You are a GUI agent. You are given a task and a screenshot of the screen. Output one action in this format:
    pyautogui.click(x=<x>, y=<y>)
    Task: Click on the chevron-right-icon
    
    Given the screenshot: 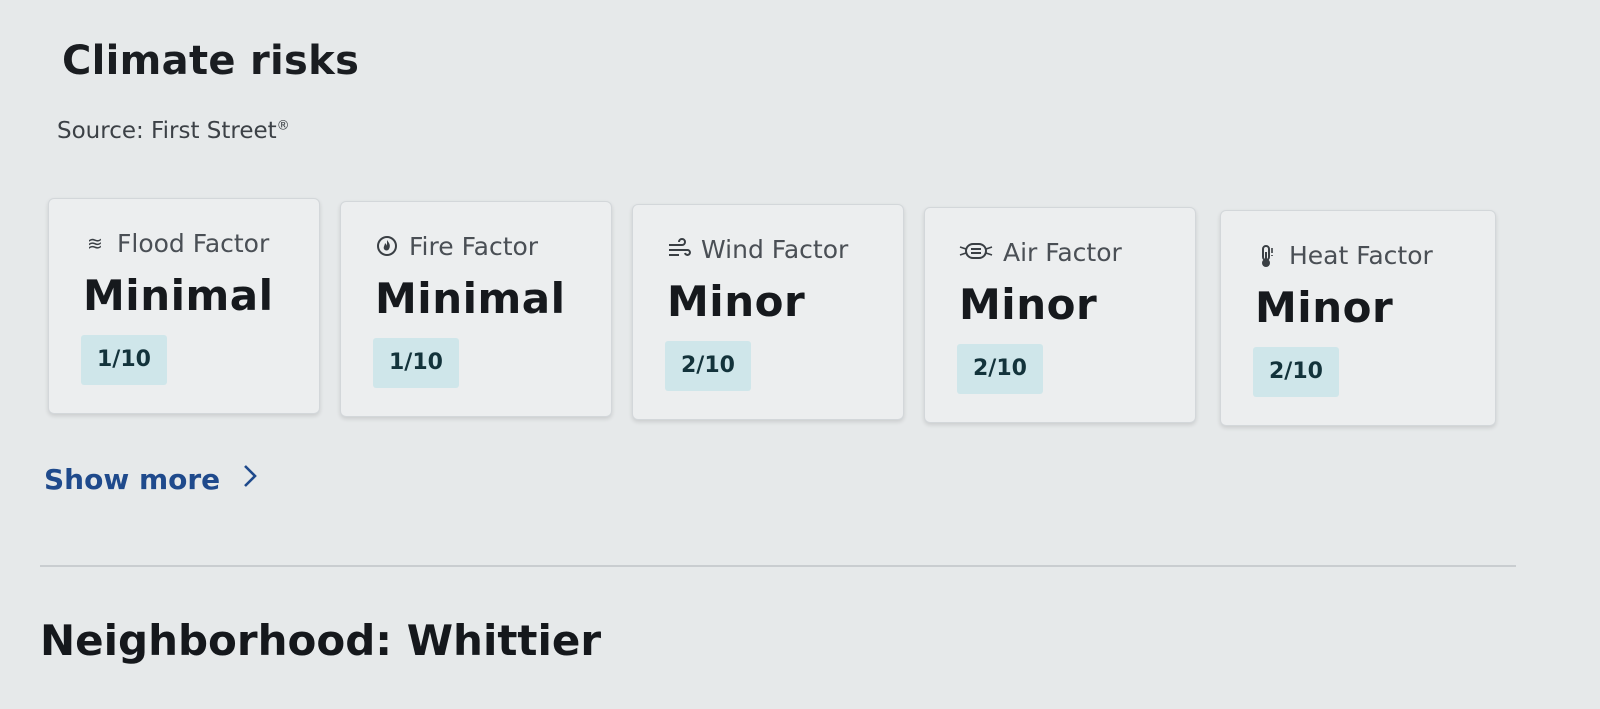 What is the action you would take?
    pyautogui.click(x=250, y=479)
    